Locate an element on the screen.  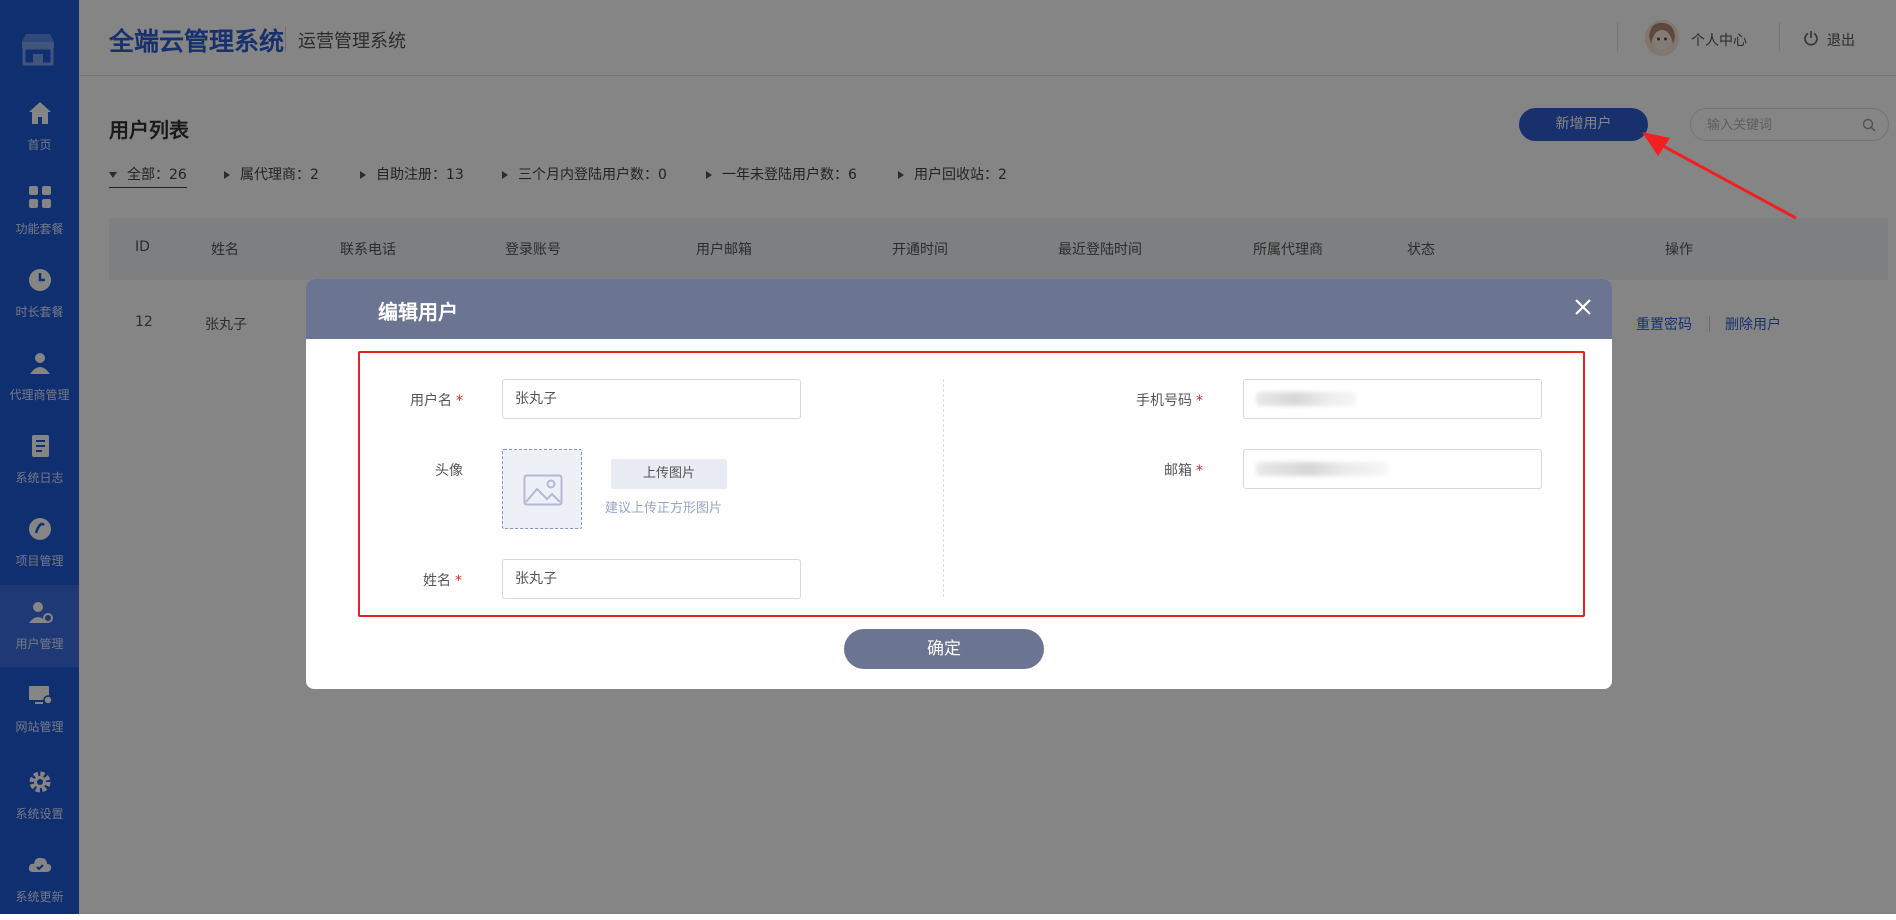
dialog-header: 编辑用户 is located at coordinates (959, 309).